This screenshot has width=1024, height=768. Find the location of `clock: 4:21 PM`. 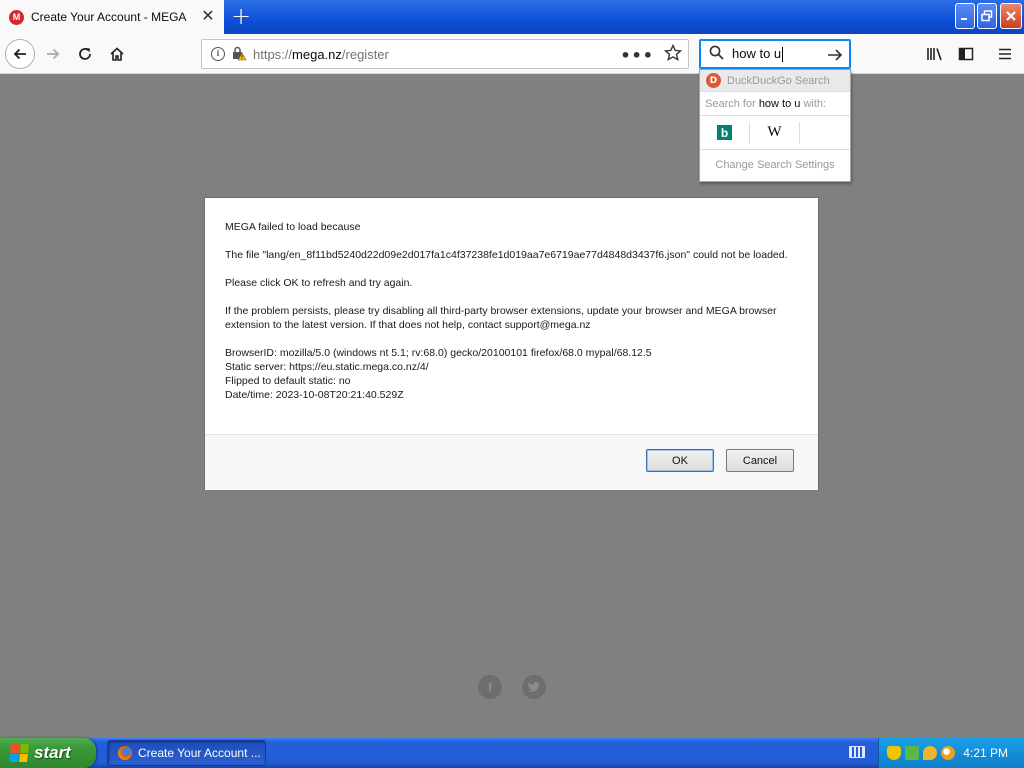

clock: 4:21 PM is located at coordinates (985, 753).